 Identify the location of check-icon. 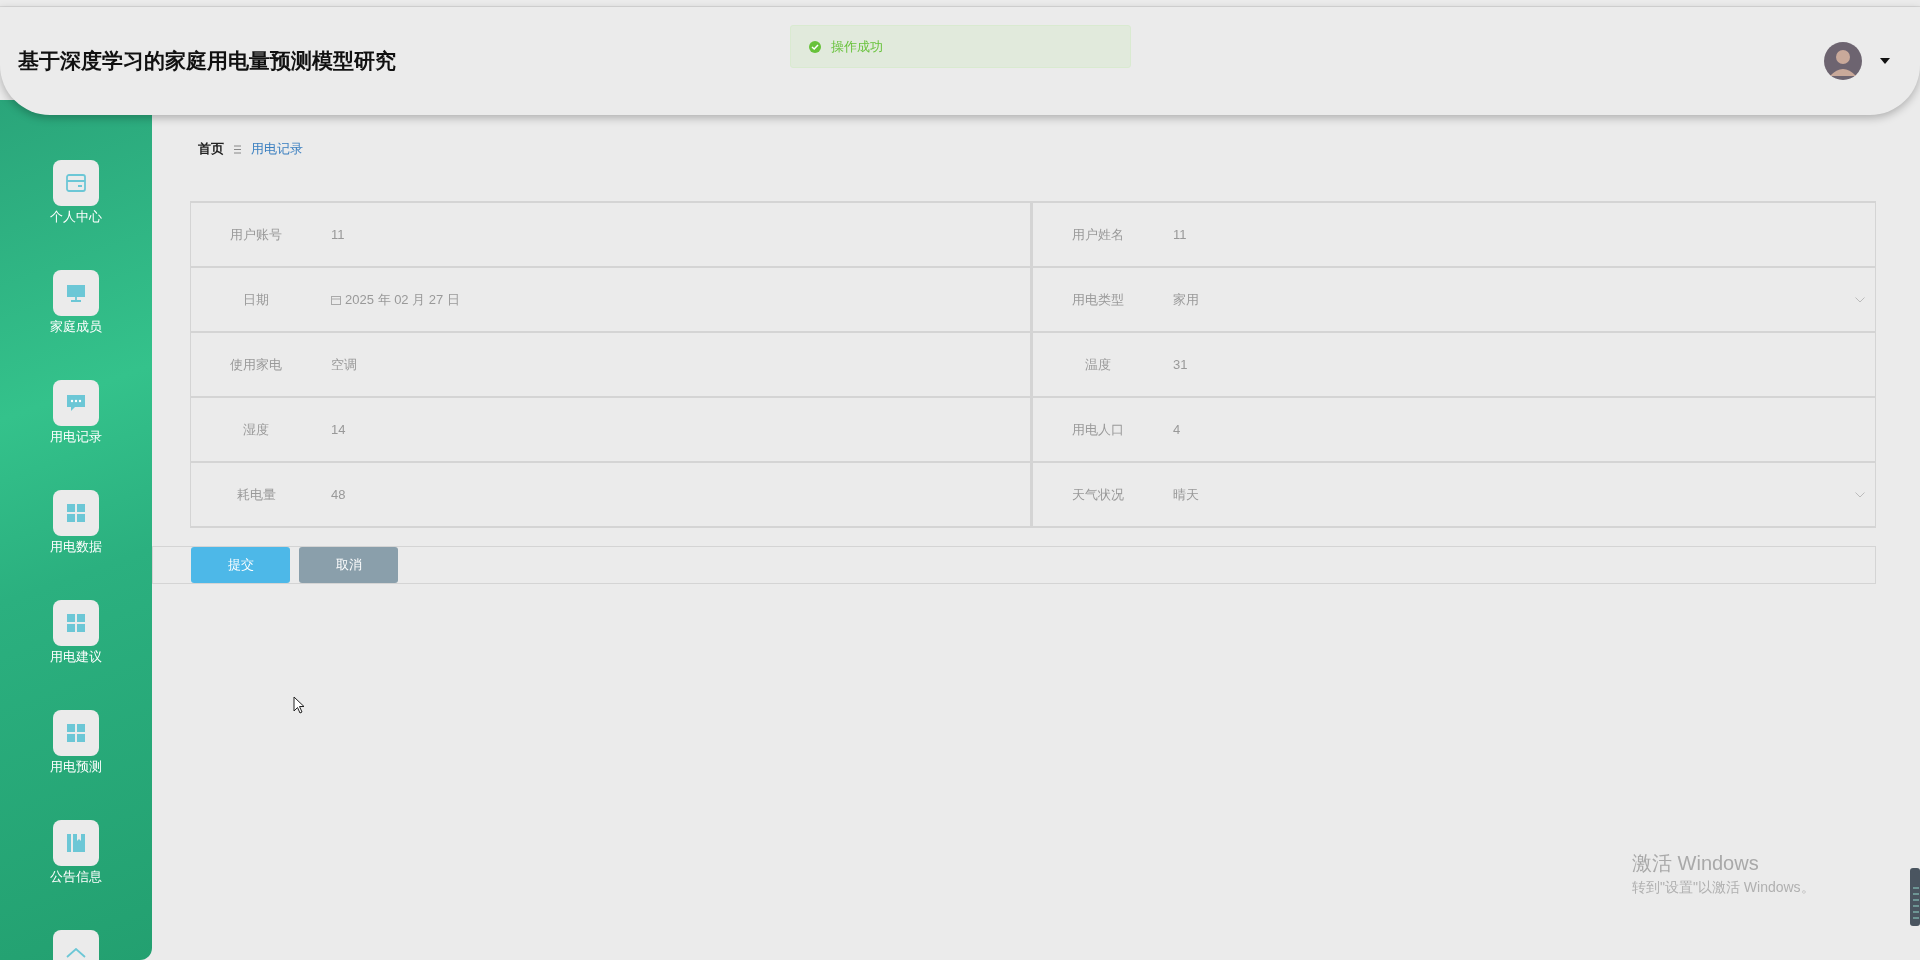
(815, 46).